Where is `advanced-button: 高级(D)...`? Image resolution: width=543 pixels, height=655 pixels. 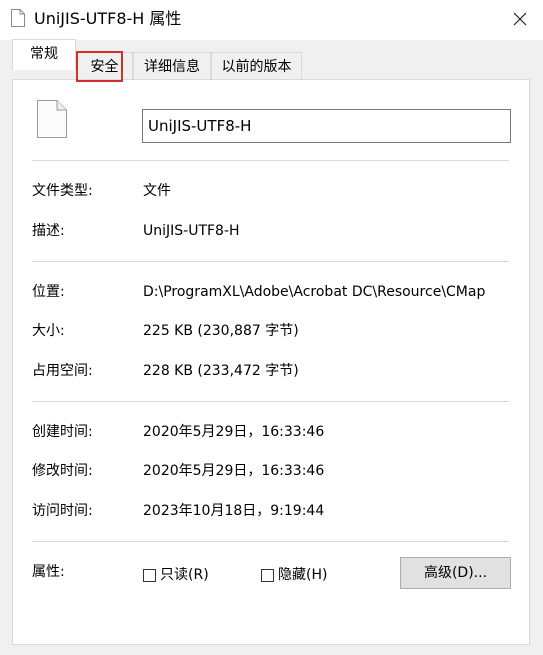
advanced-button: 高级(D)... is located at coordinates (455, 573).